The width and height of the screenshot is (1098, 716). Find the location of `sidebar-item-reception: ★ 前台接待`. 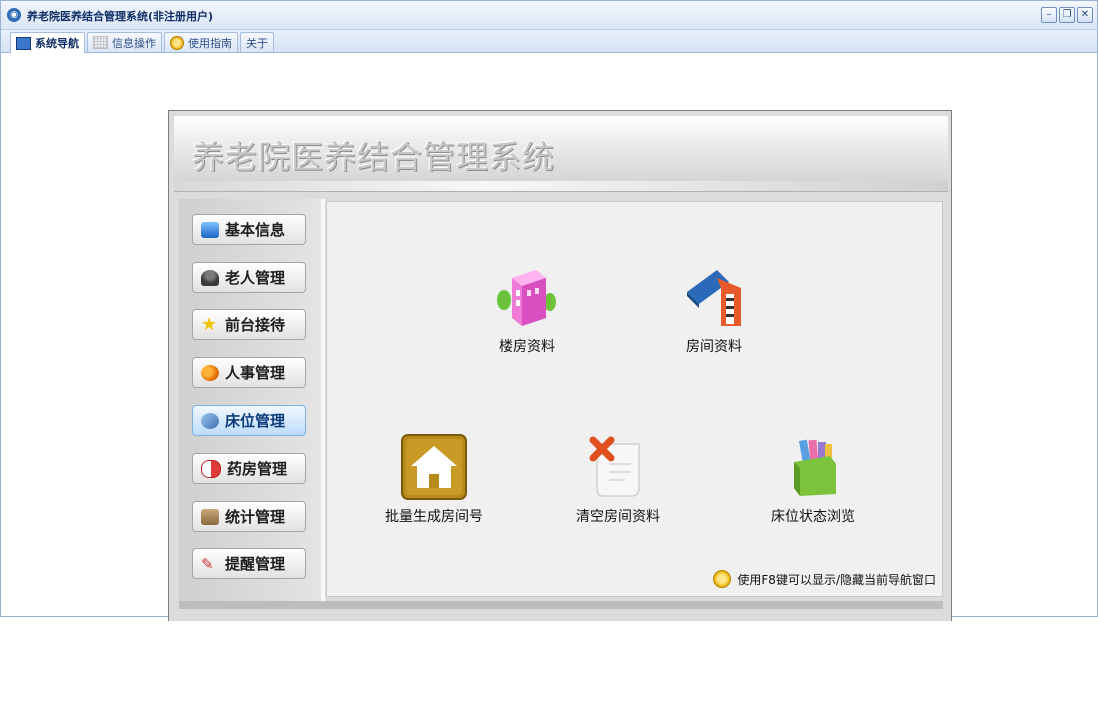

sidebar-item-reception: ★ 前台接待 is located at coordinates (249, 324).